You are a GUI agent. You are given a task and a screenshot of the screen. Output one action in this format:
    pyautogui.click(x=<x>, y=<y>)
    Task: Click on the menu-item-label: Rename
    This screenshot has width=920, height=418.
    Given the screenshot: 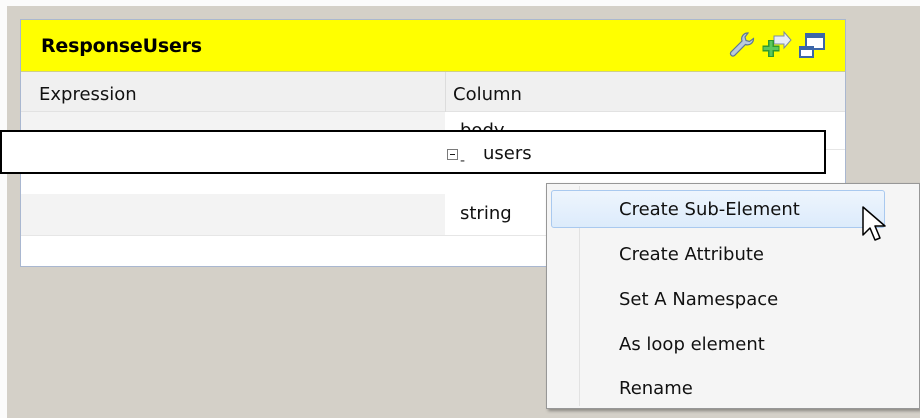 What is the action you would take?
    pyautogui.click(x=656, y=388)
    